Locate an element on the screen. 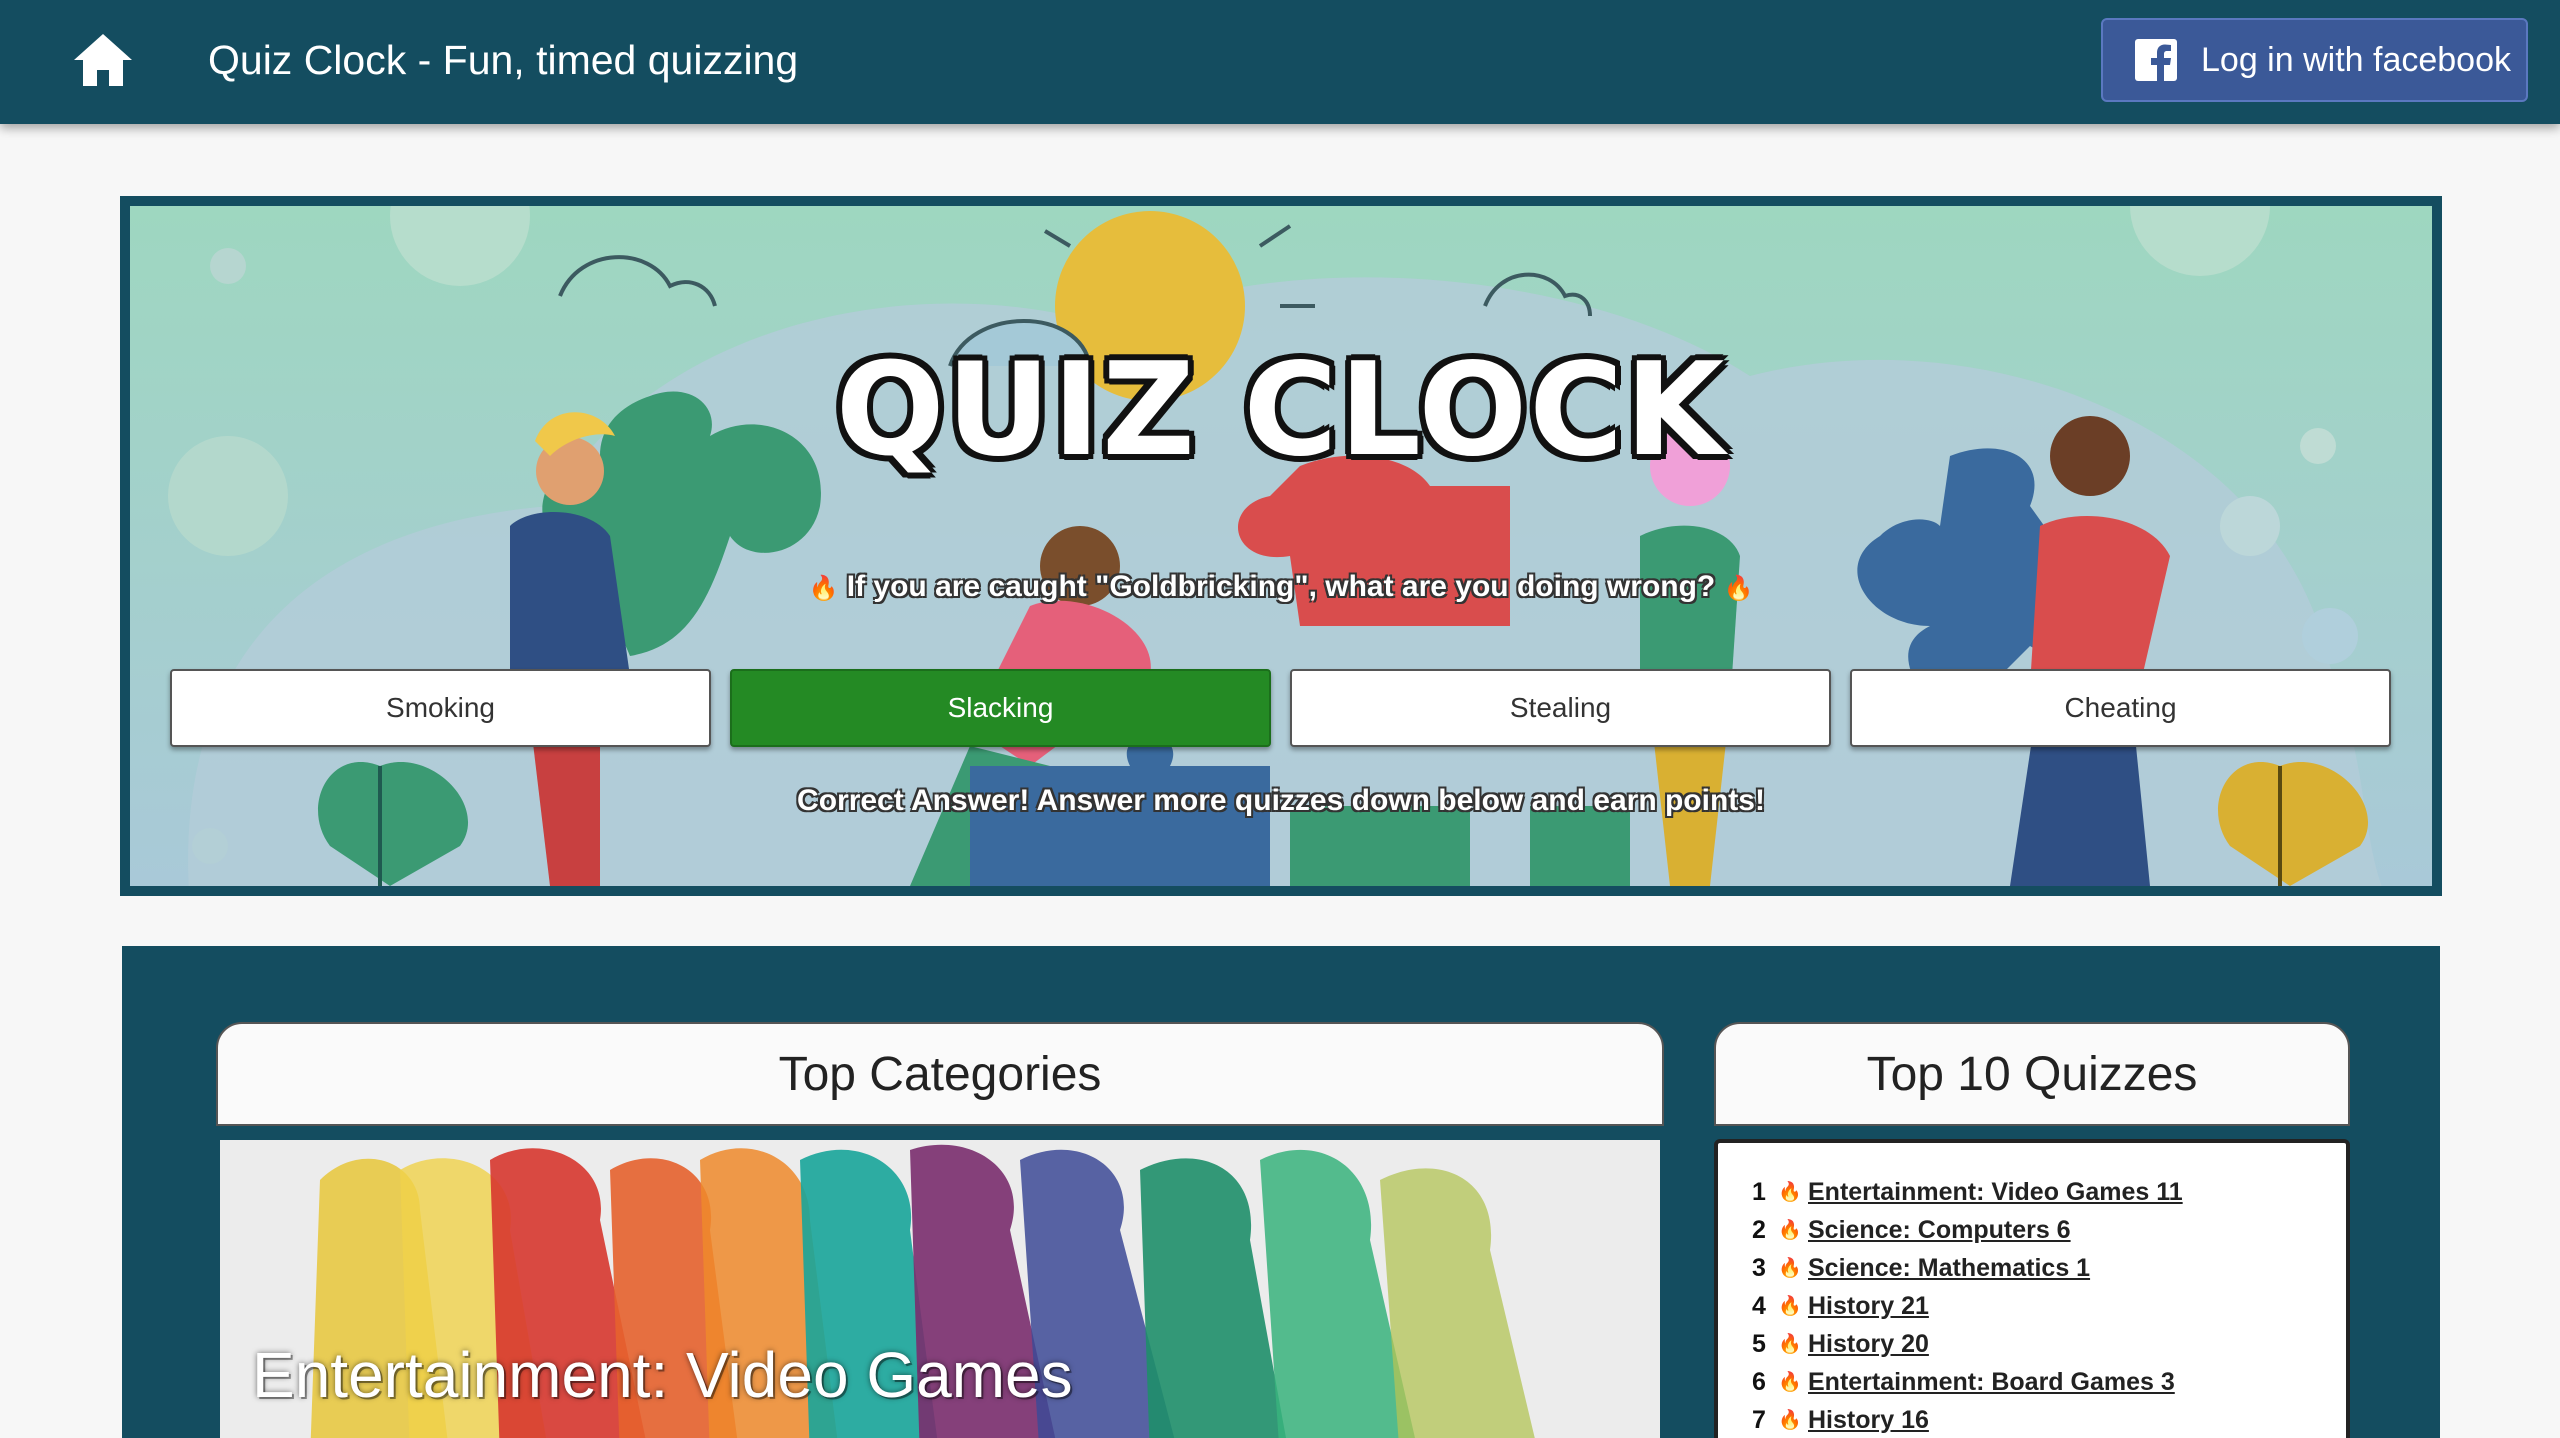  list-item: 3 🔥 Science: Mathematics 1 is located at coordinates (2049, 1268).